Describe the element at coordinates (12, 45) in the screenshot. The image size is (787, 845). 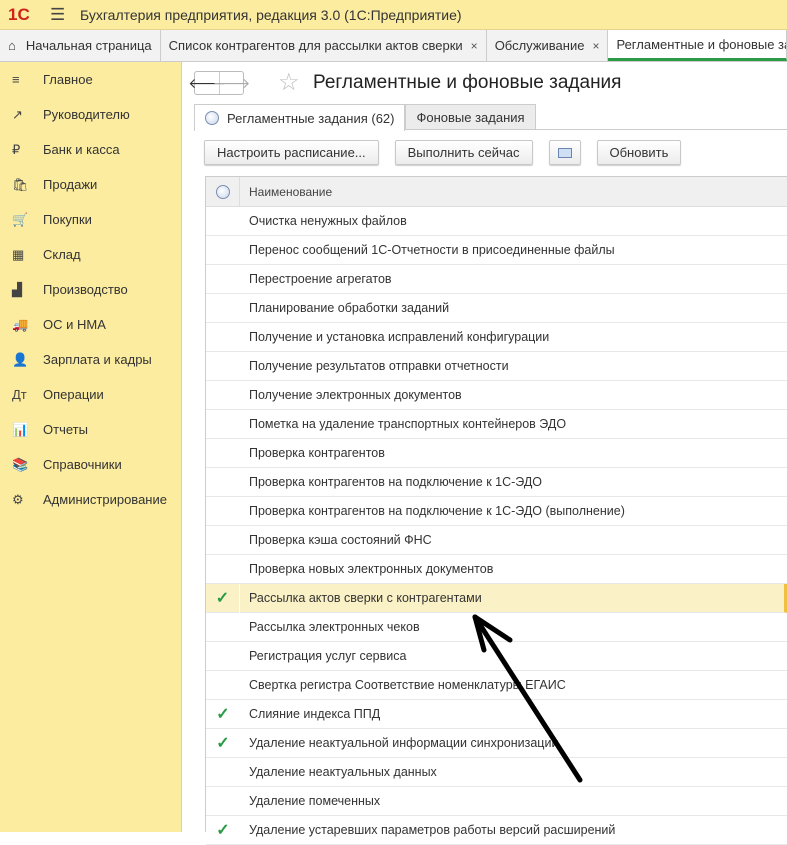
I see `home-icon: ⌂` at that location.